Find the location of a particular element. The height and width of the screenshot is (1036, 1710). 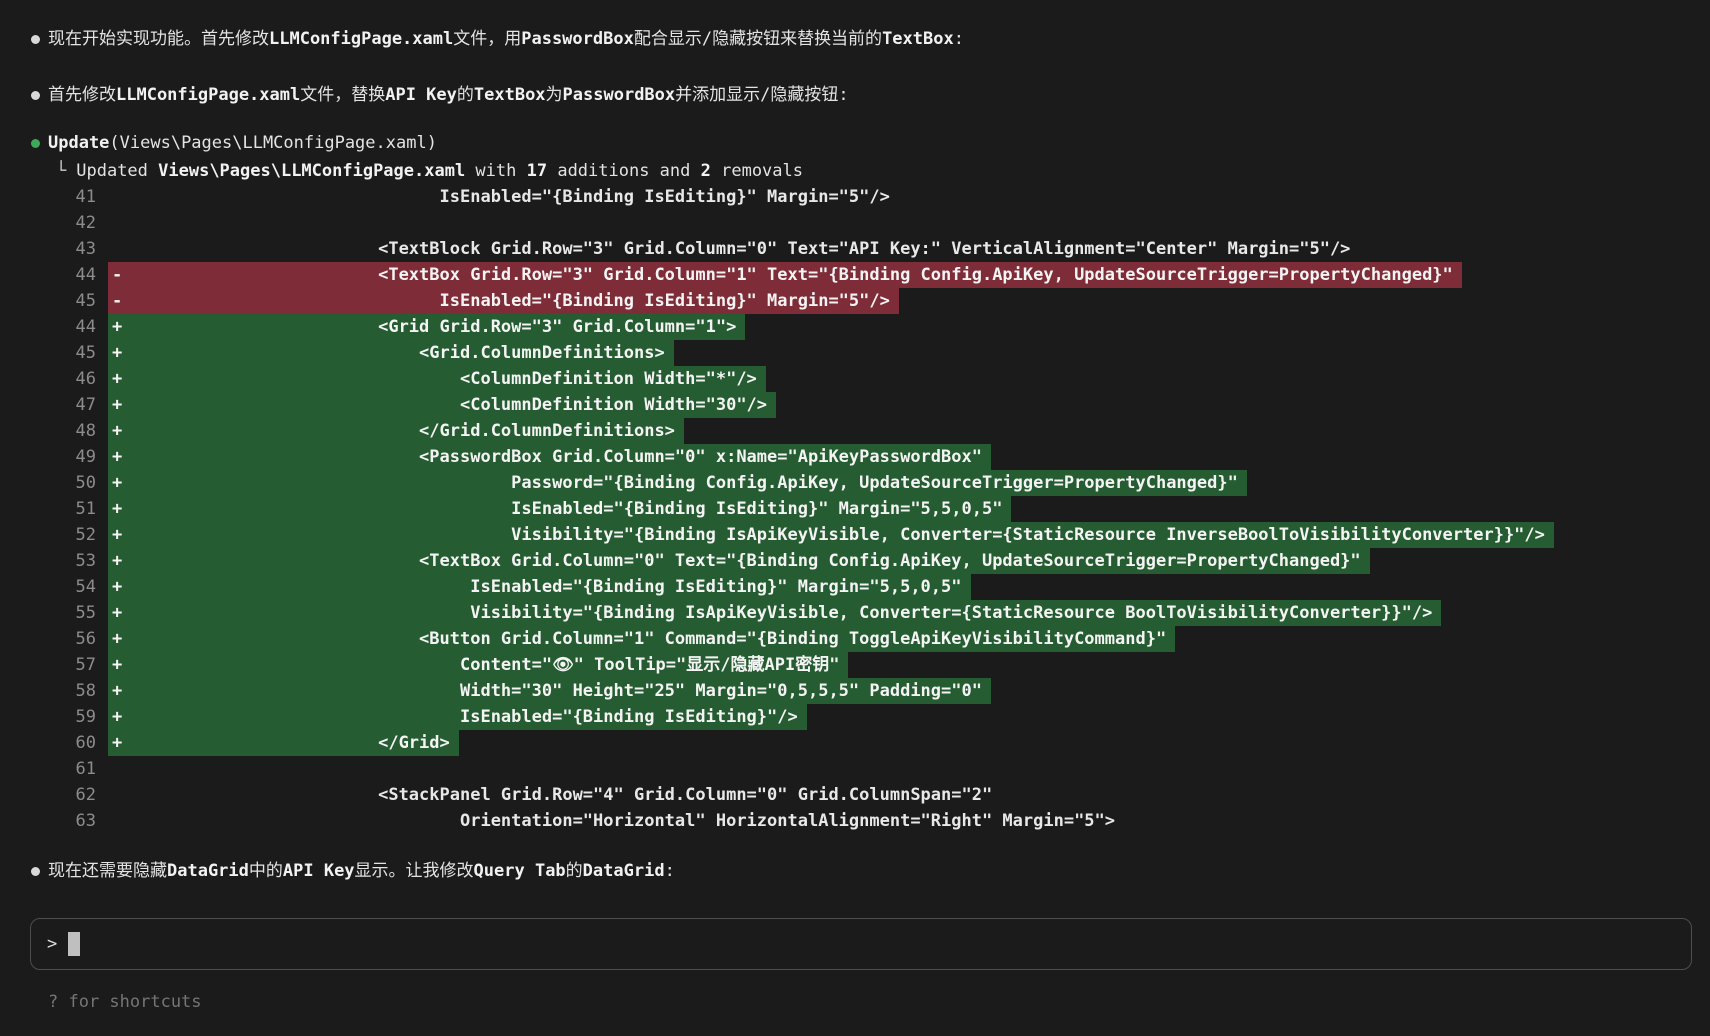

message-segment: API Key is located at coordinates (421, 95).